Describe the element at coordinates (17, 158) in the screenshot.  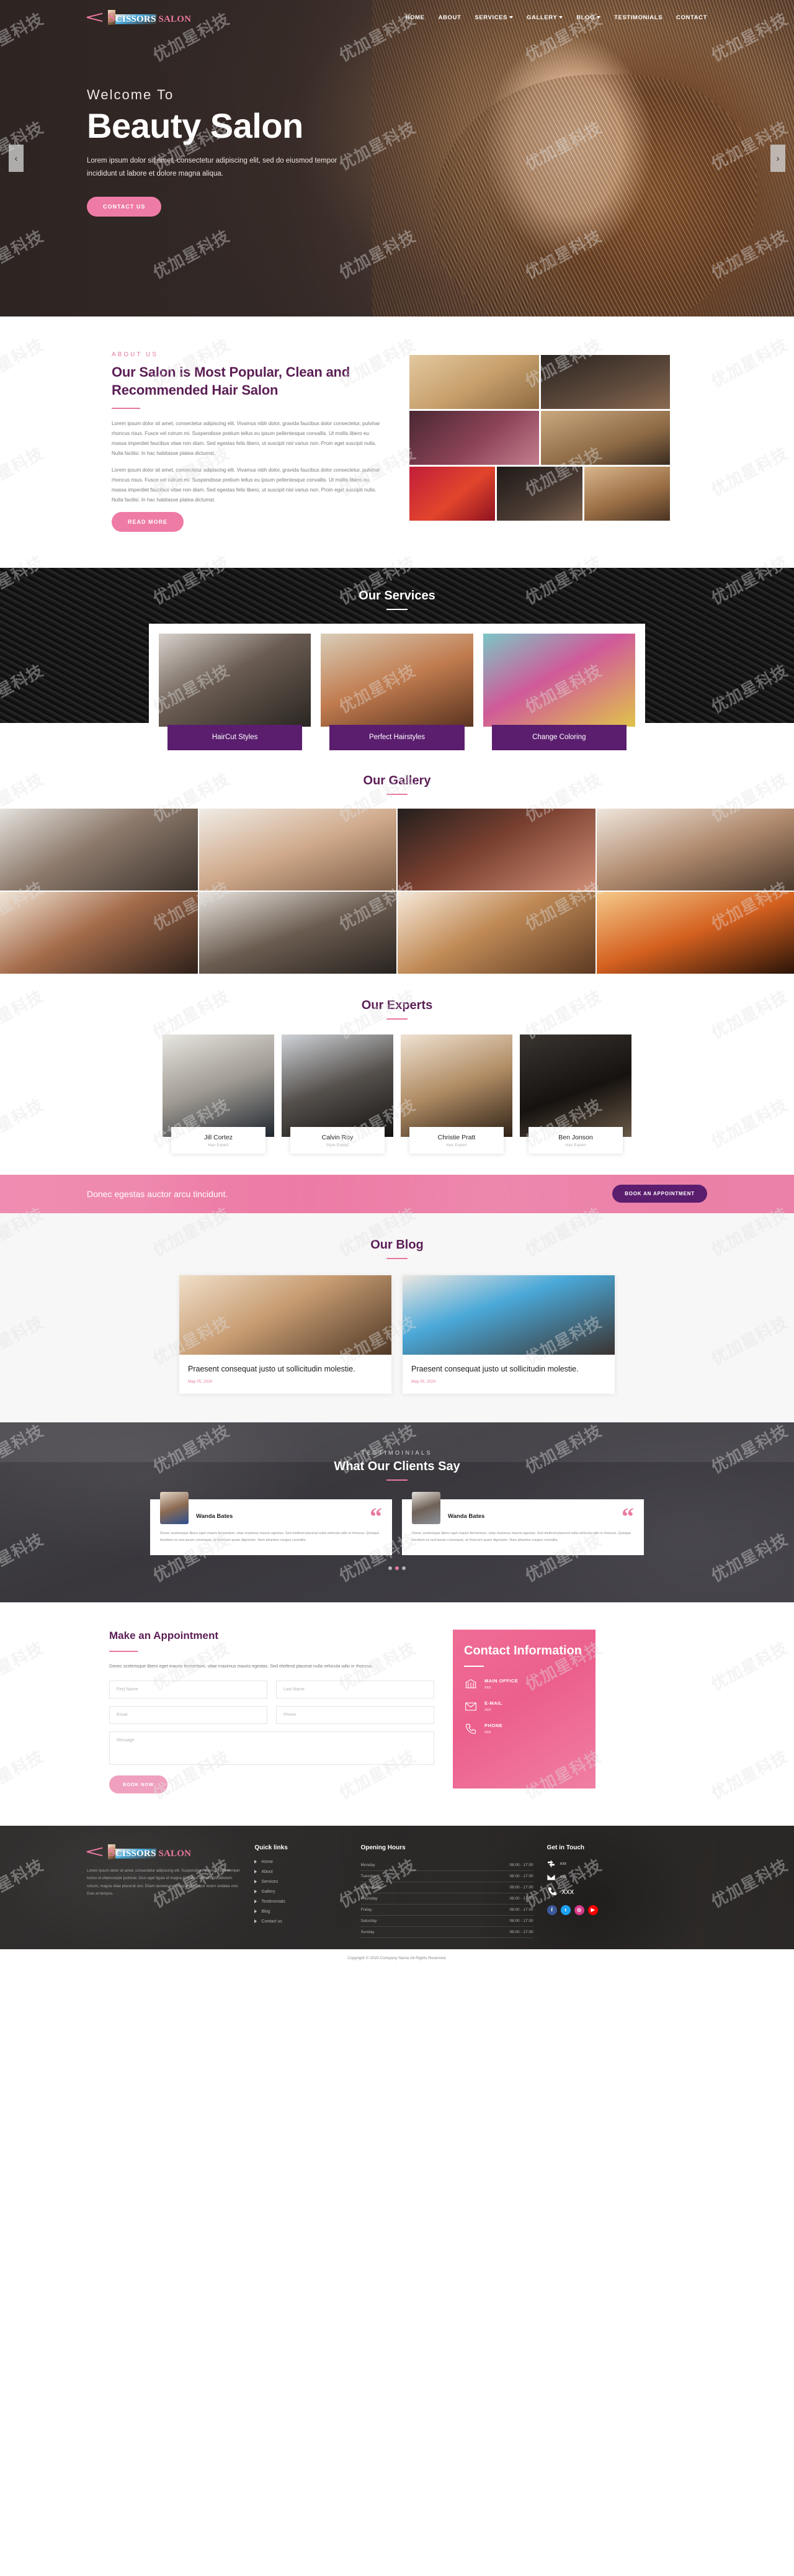
I see `carousel-prev-button: ‹` at that location.